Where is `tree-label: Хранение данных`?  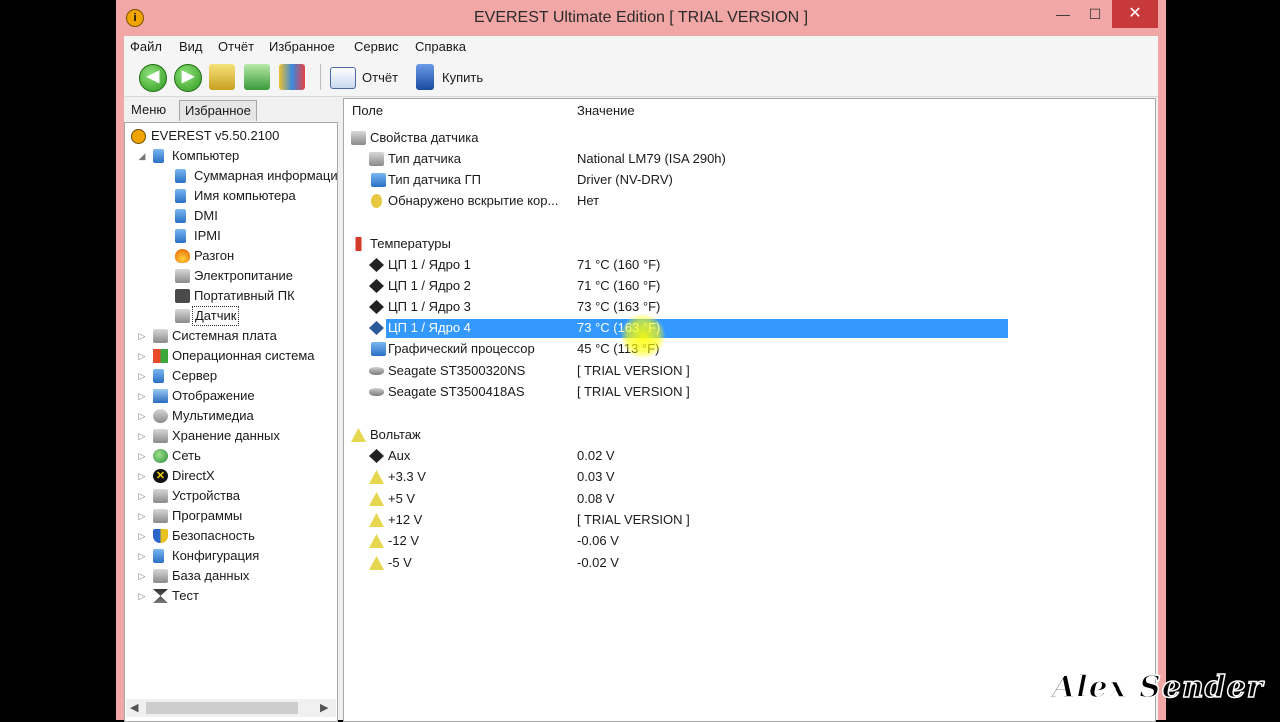
tree-label: Хранение данных is located at coordinates (226, 435).